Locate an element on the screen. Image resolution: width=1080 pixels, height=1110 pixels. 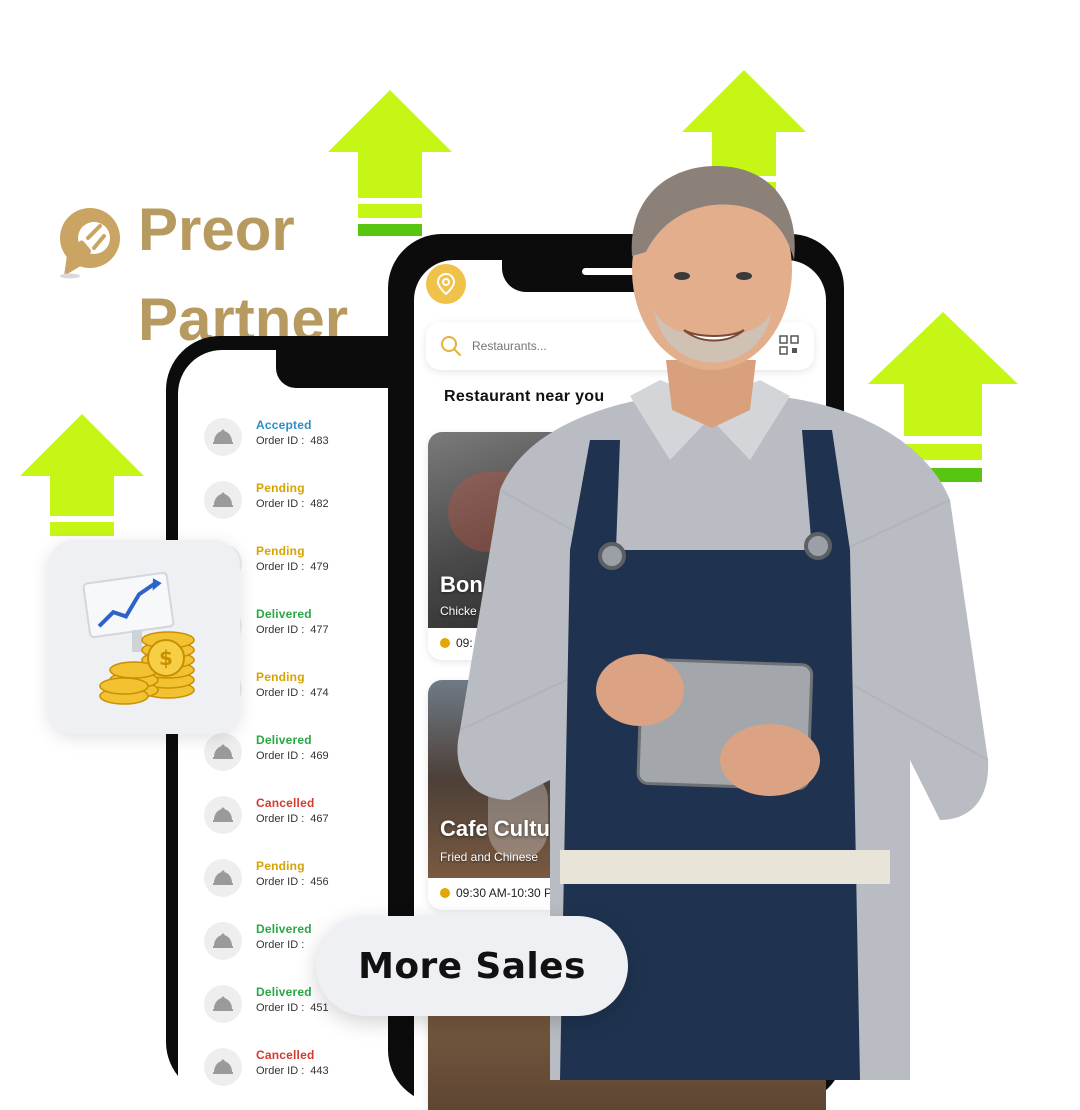
order-id: Order ID :467 is located at coordinates (292, 819).